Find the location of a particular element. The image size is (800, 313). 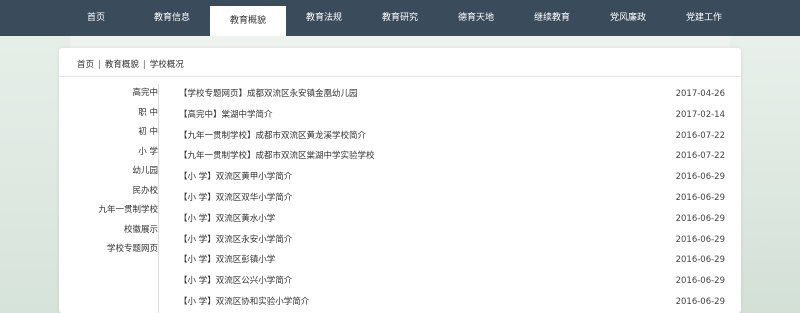

nav-item-education-info: 教育信息 is located at coordinates (172, 18).